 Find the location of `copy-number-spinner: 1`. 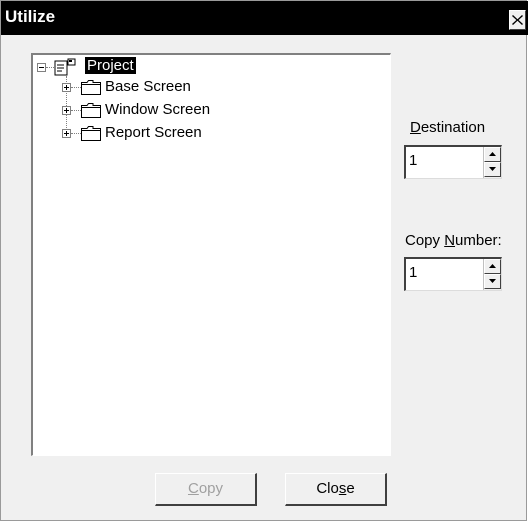

copy-number-spinner: 1 is located at coordinates (453, 274).